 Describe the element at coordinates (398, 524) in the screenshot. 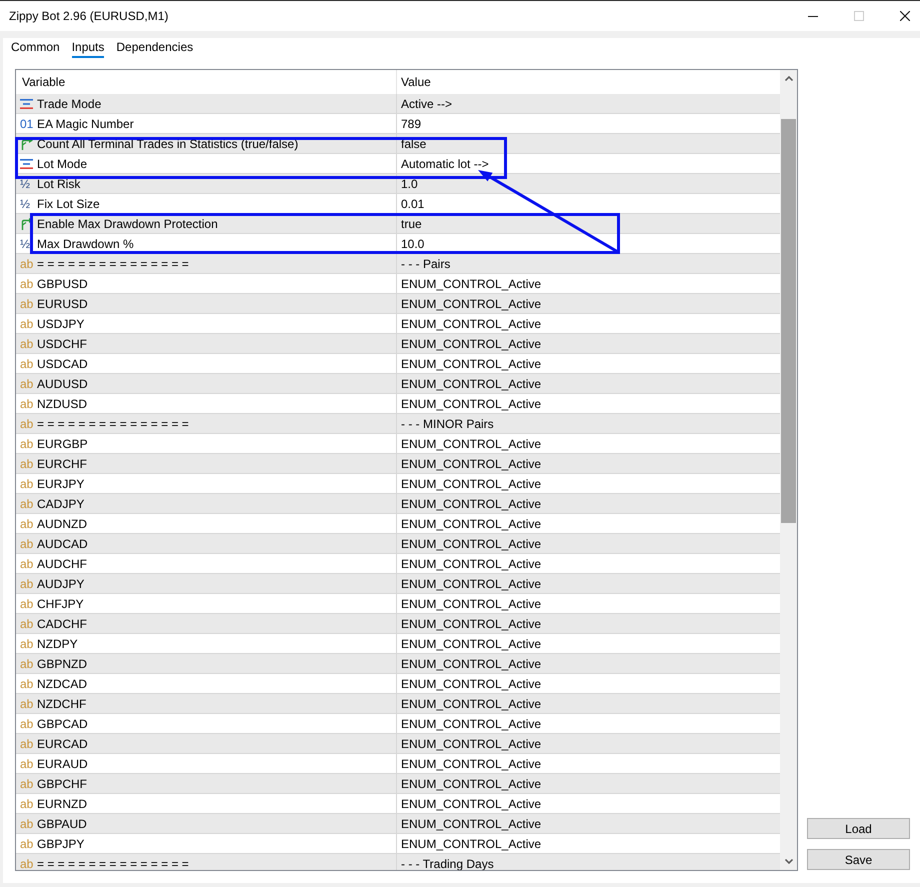

I see `parameter-row: ab AUDNZD ENUM_CONTROL_Active` at that location.